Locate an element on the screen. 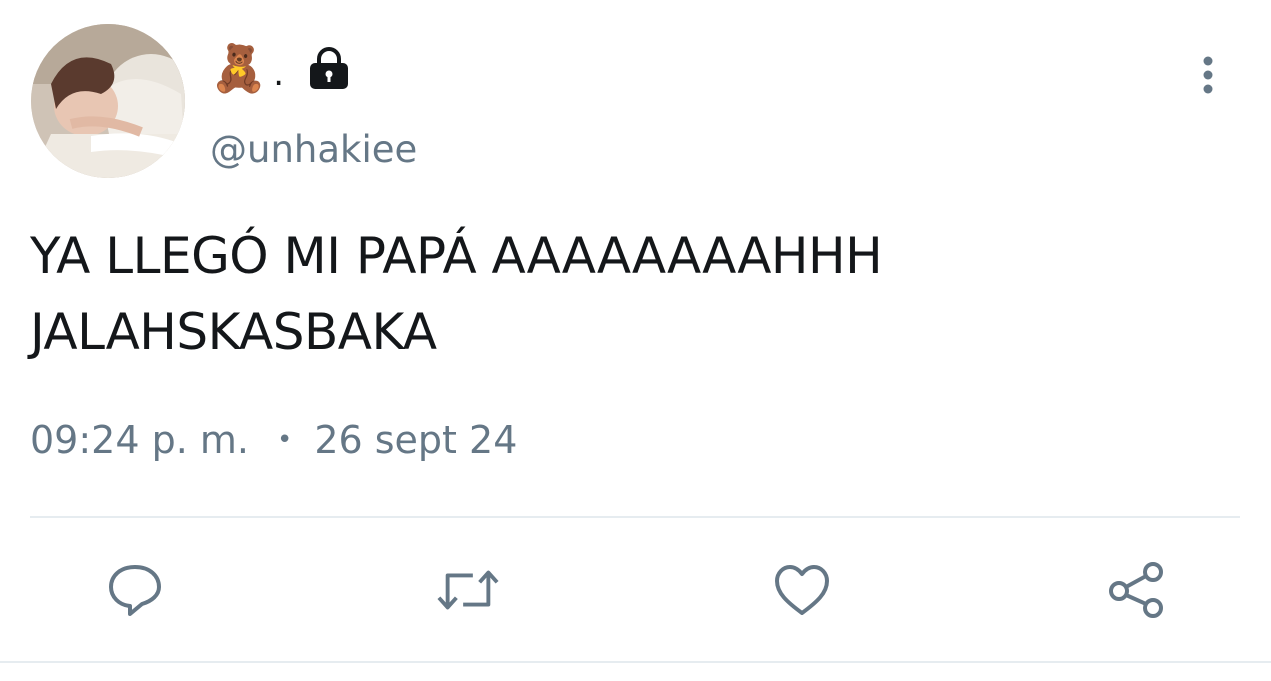  heart-icon is located at coordinates (802, 590).